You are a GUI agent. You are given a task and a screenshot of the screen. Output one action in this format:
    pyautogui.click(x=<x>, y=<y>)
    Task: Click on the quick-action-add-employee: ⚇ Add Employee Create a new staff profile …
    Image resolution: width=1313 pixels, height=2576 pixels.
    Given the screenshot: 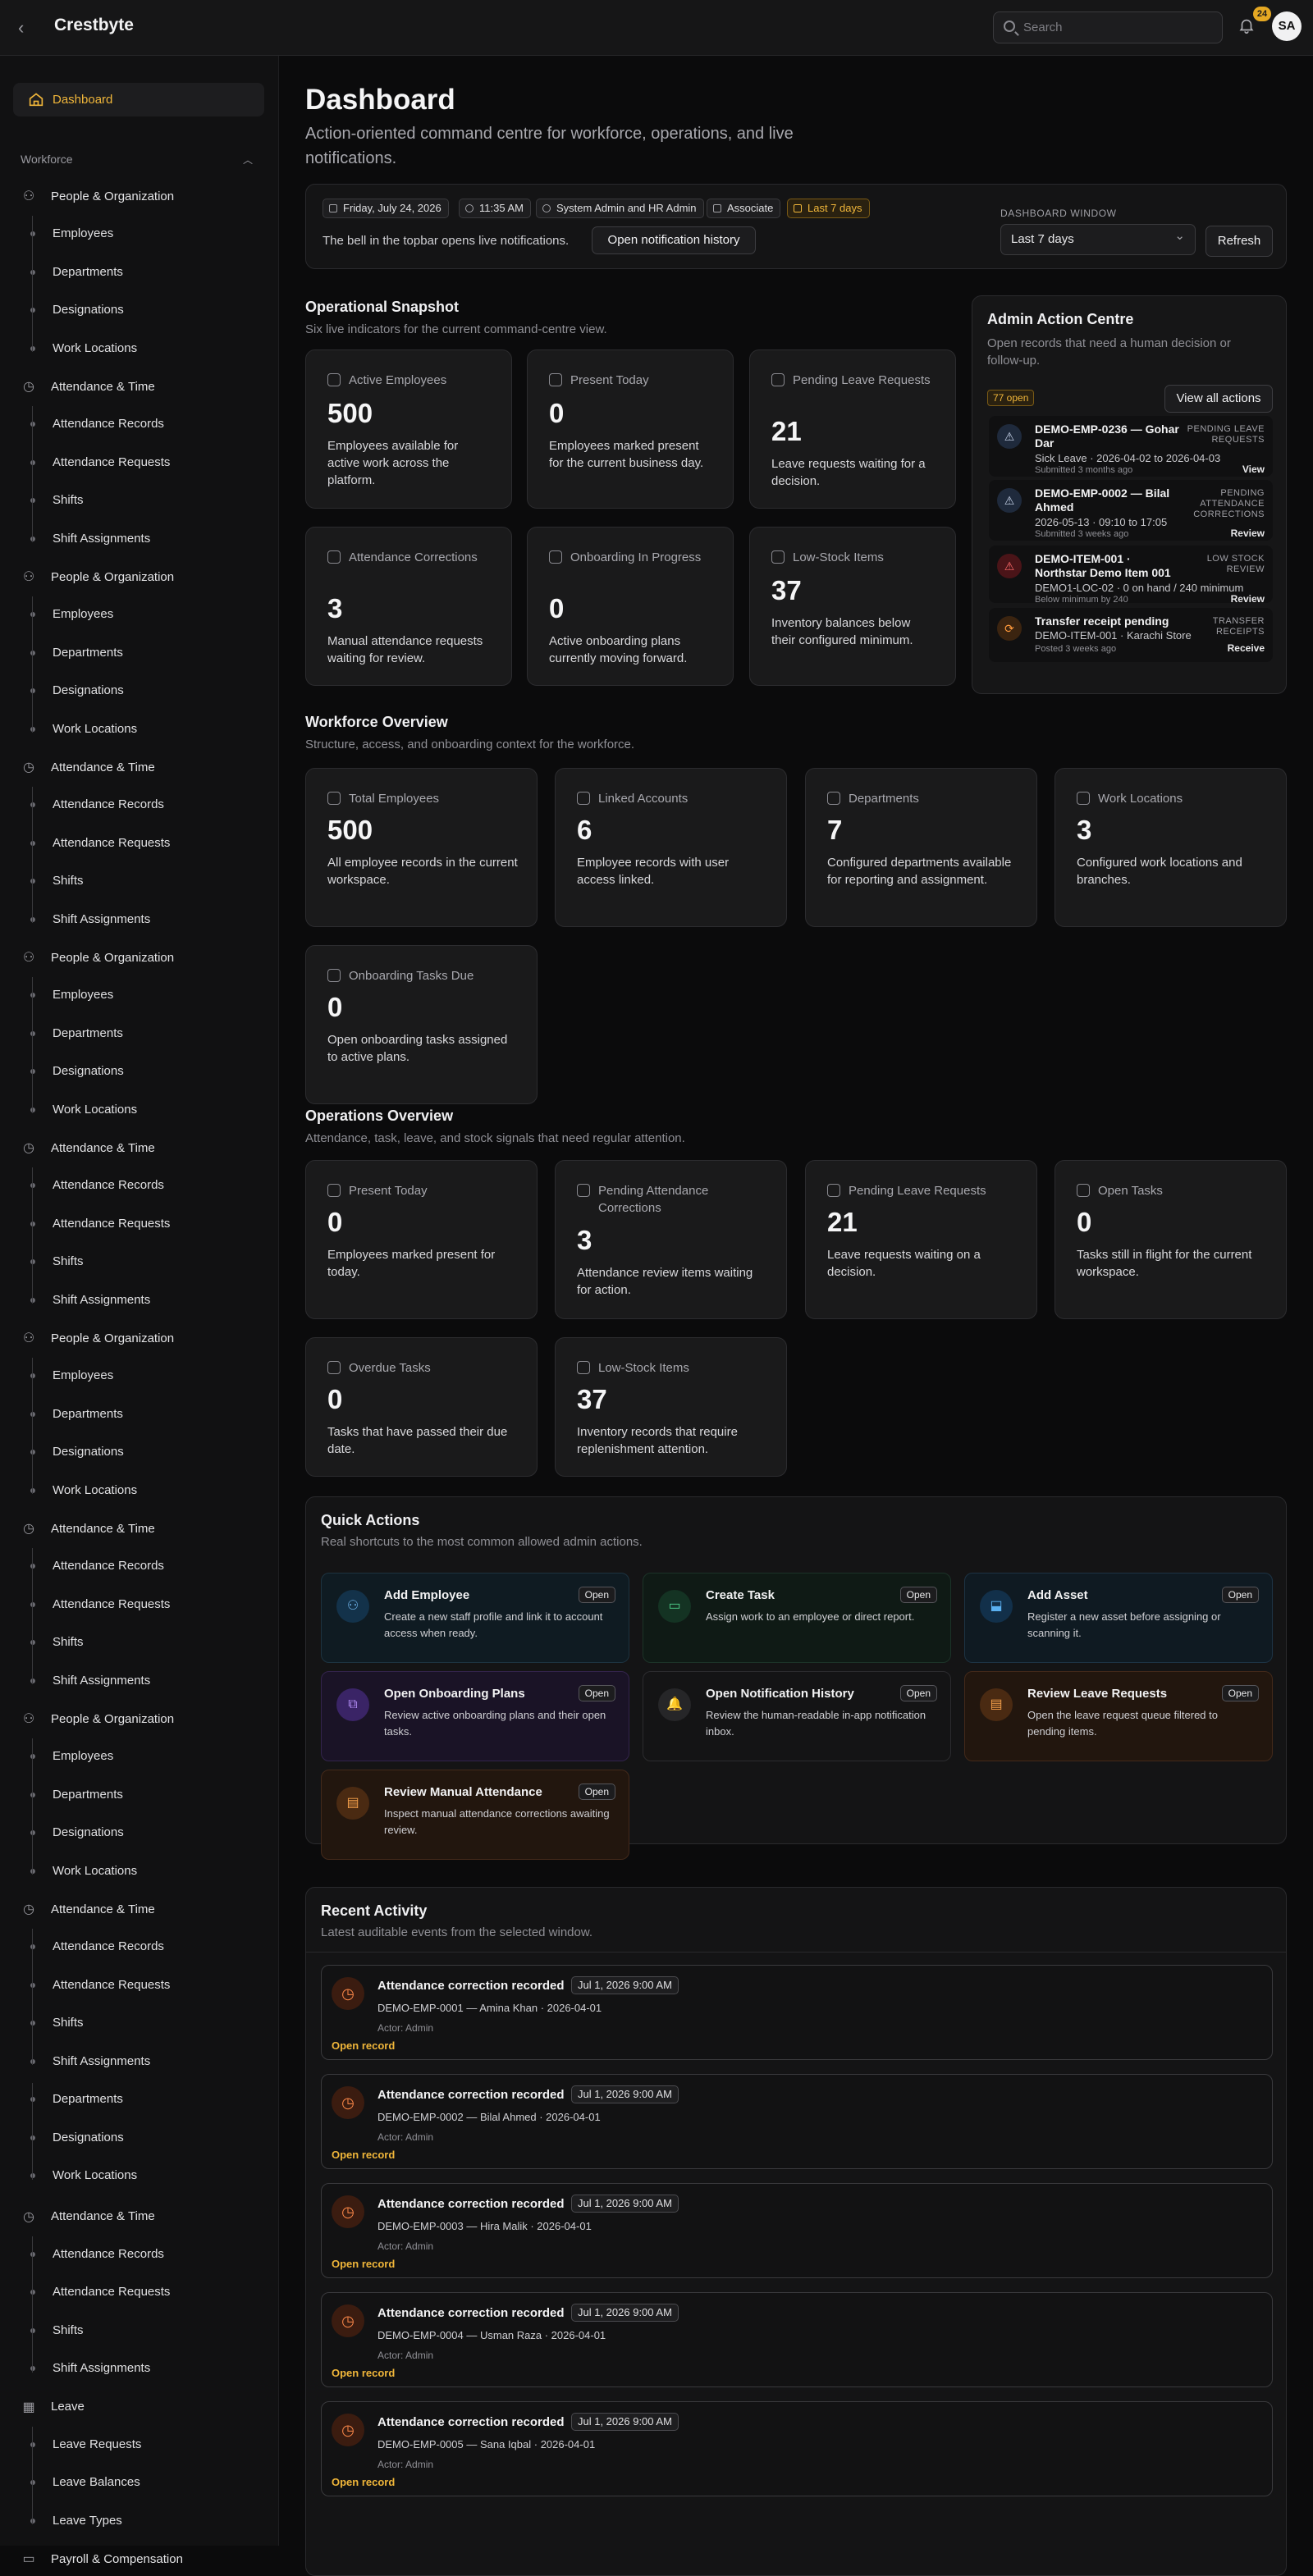 What is the action you would take?
    pyautogui.click(x=475, y=1618)
    